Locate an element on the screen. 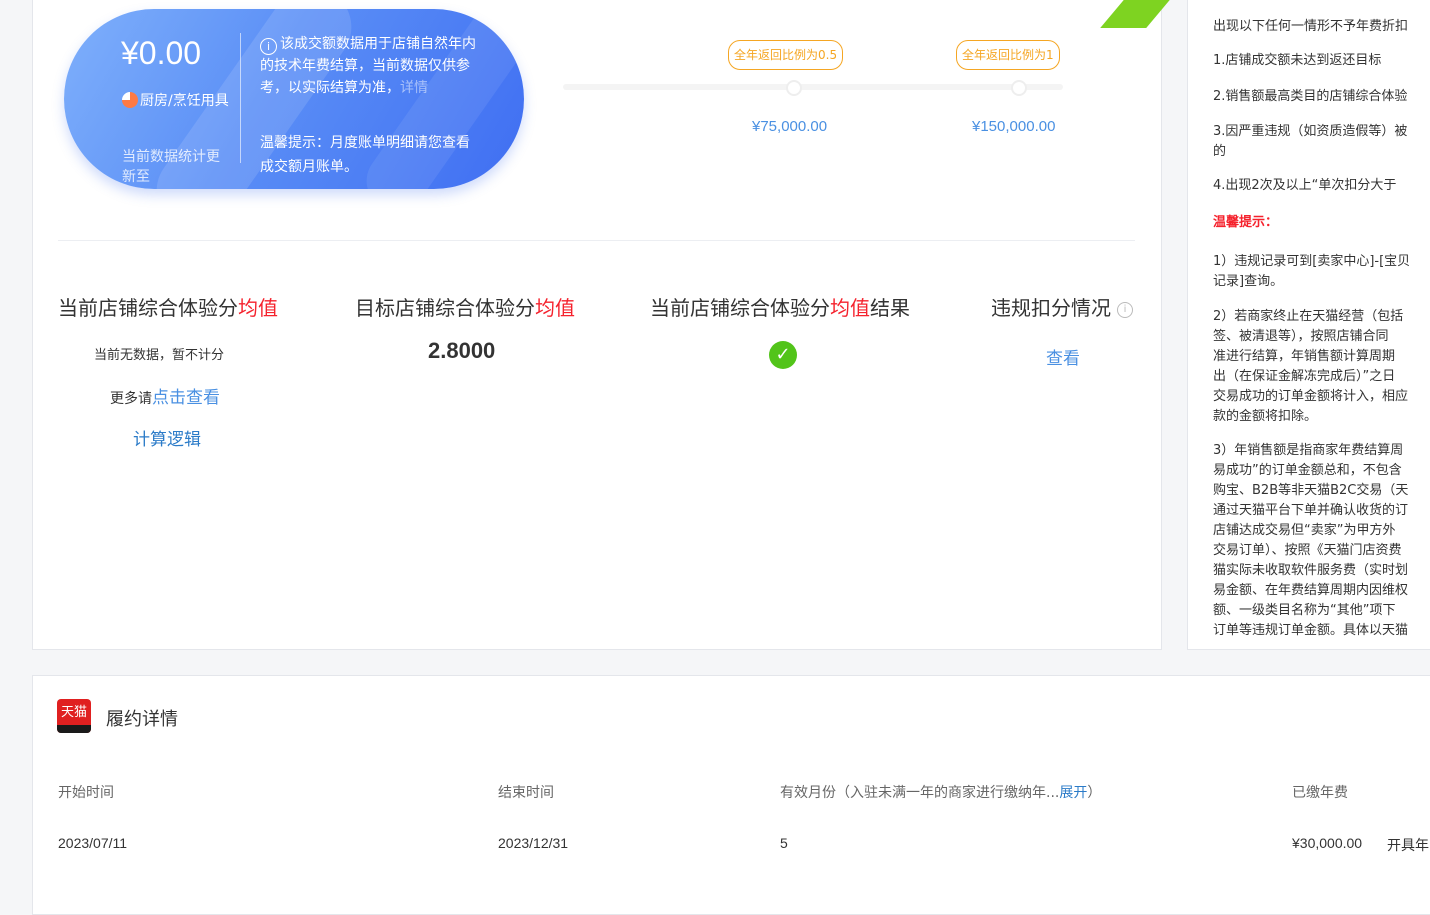 Image resolution: width=1430 pixels, height=915 pixels. calc-logic-link: 计算逻辑 is located at coordinates (167, 437).